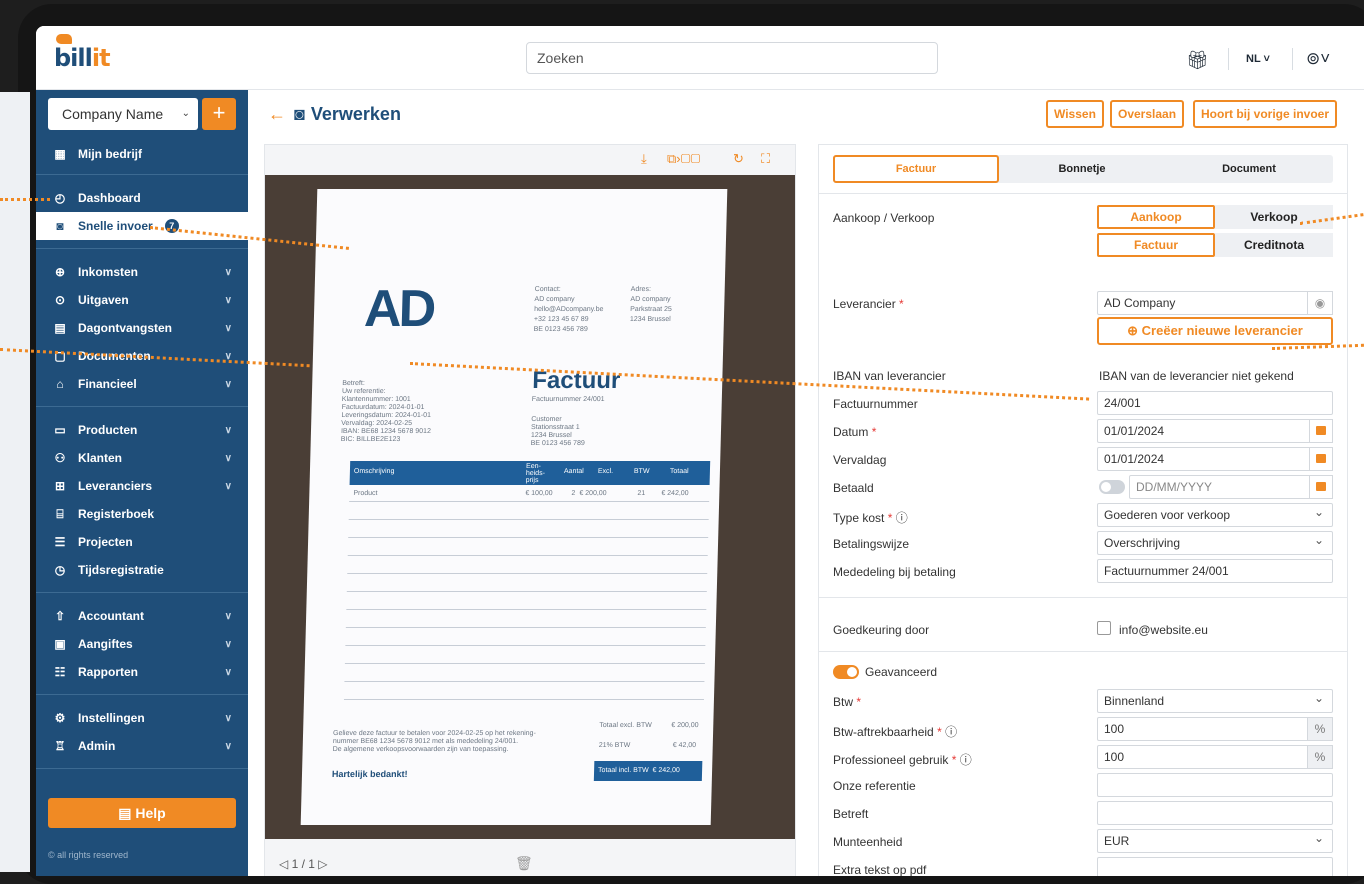 The width and height of the screenshot is (1364, 884). What do you see at coordinates (1320, 757) in the screenshot?
I see `percent-addon: %` at bounding box center [1320, 757].